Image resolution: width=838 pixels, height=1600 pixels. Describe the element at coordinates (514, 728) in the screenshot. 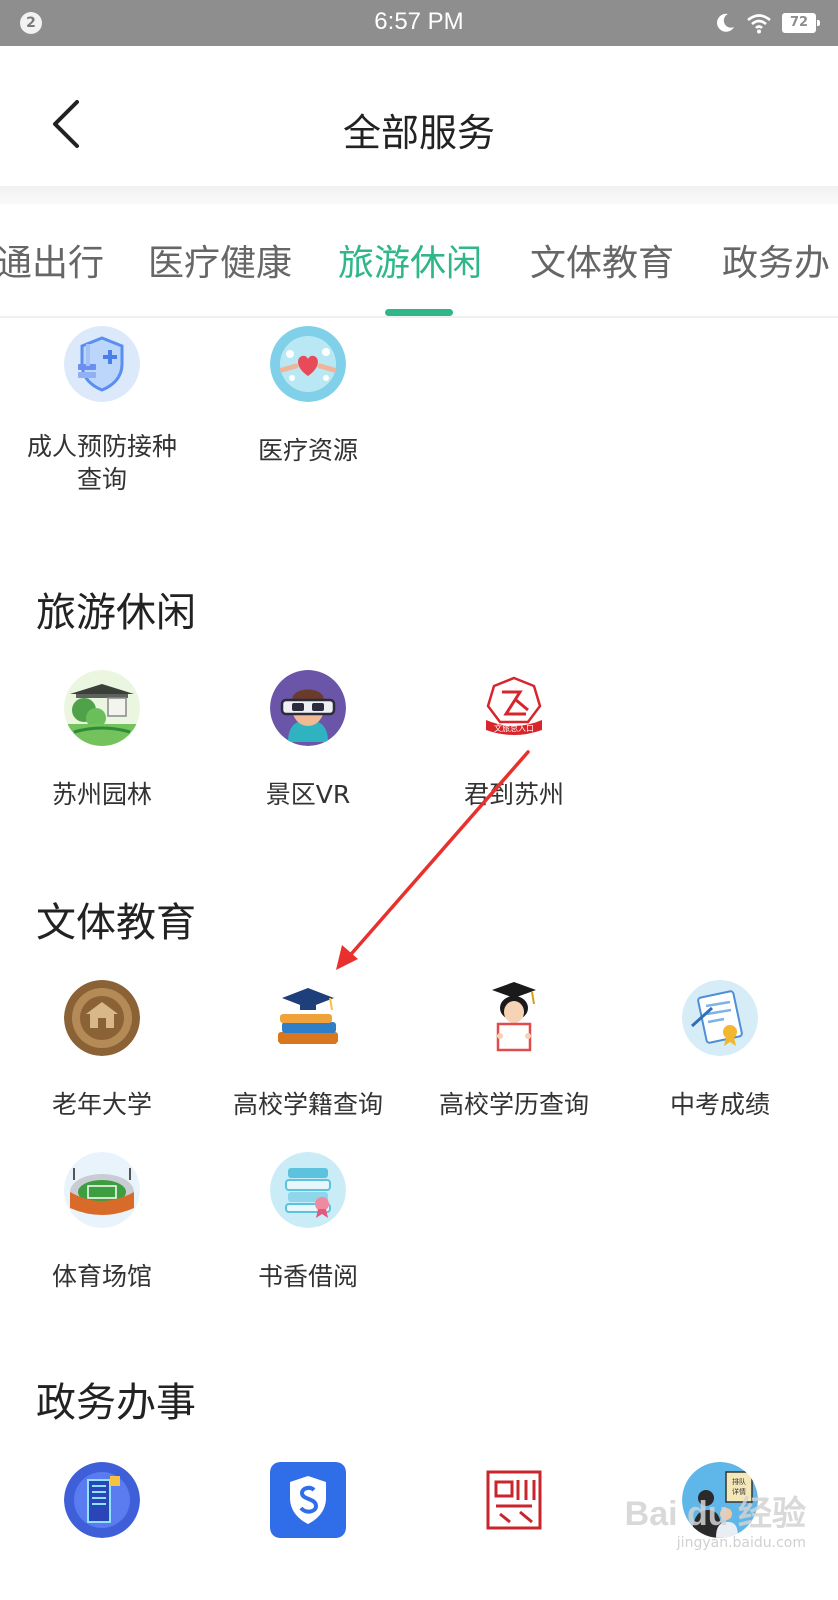

I see `svg-text: 文旅总入口` at that location.